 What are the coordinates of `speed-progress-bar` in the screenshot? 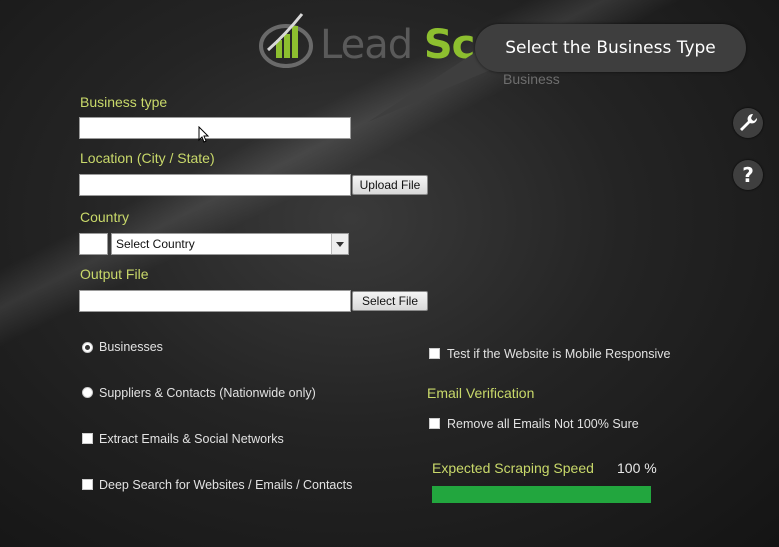 It's located at (541, 494).